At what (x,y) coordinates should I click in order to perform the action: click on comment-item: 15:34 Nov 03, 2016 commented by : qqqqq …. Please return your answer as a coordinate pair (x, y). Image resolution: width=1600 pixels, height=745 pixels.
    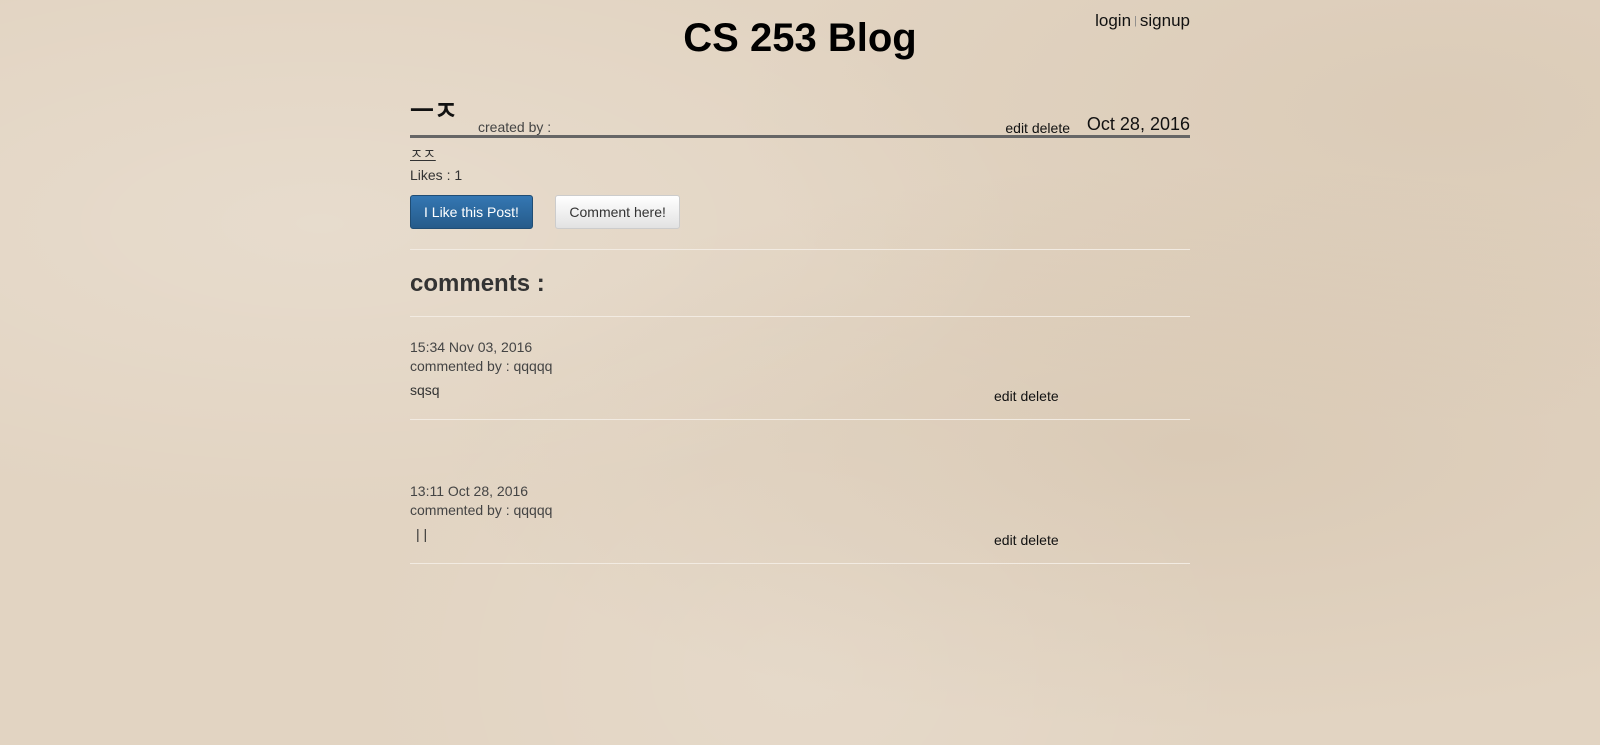
    Looking at the image, I should click on (800, 368).